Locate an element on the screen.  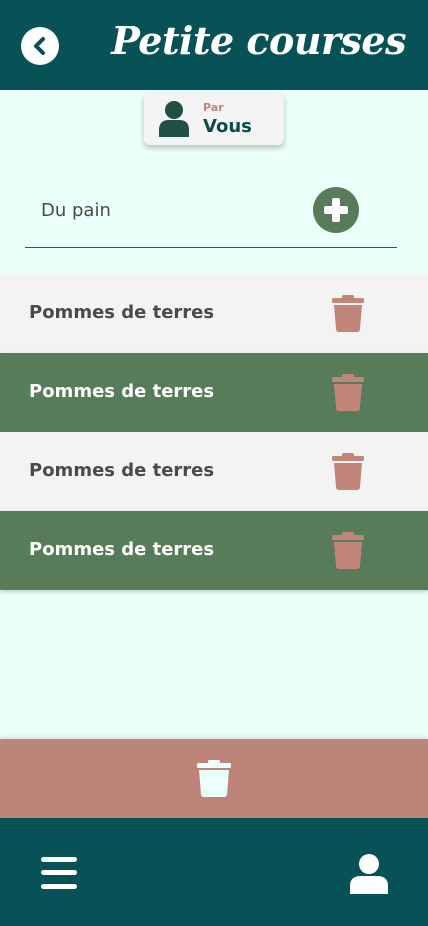
new-item-row is located at coordinates (211, 214).